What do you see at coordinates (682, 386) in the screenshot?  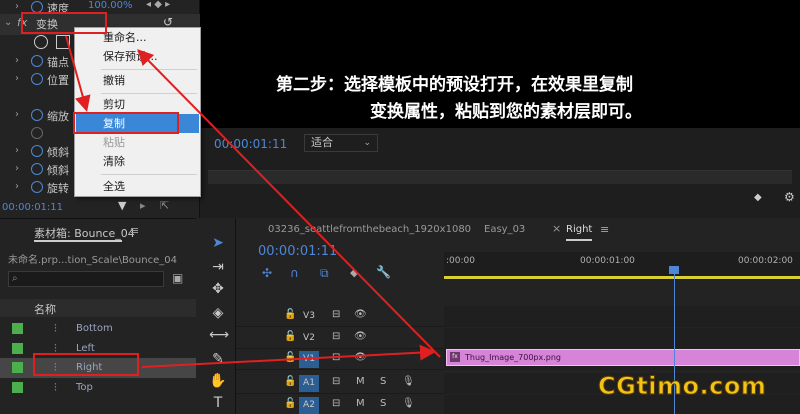 I see `site-watermark: CGtimo.com` at bounding box center [682, 386].